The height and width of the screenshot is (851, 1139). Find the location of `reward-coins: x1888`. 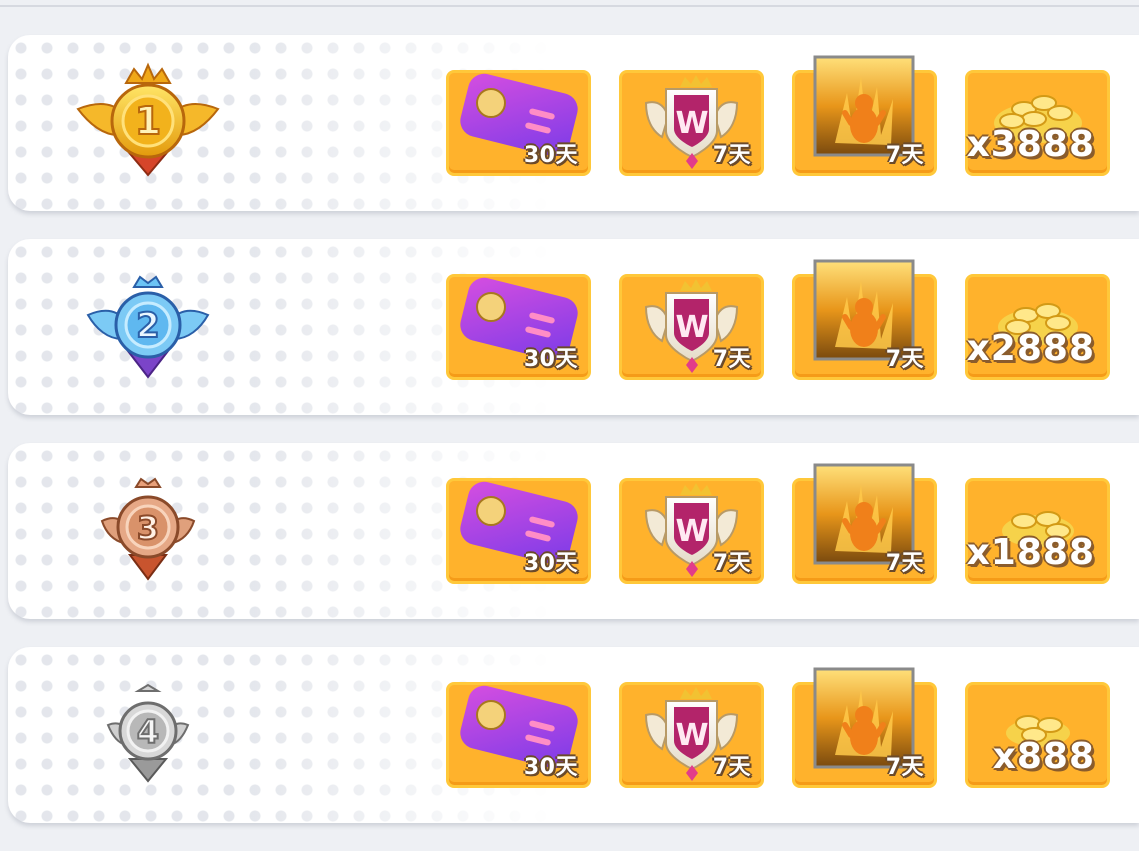

reward-coins: x1888 is located at coordinates (1037, 531).